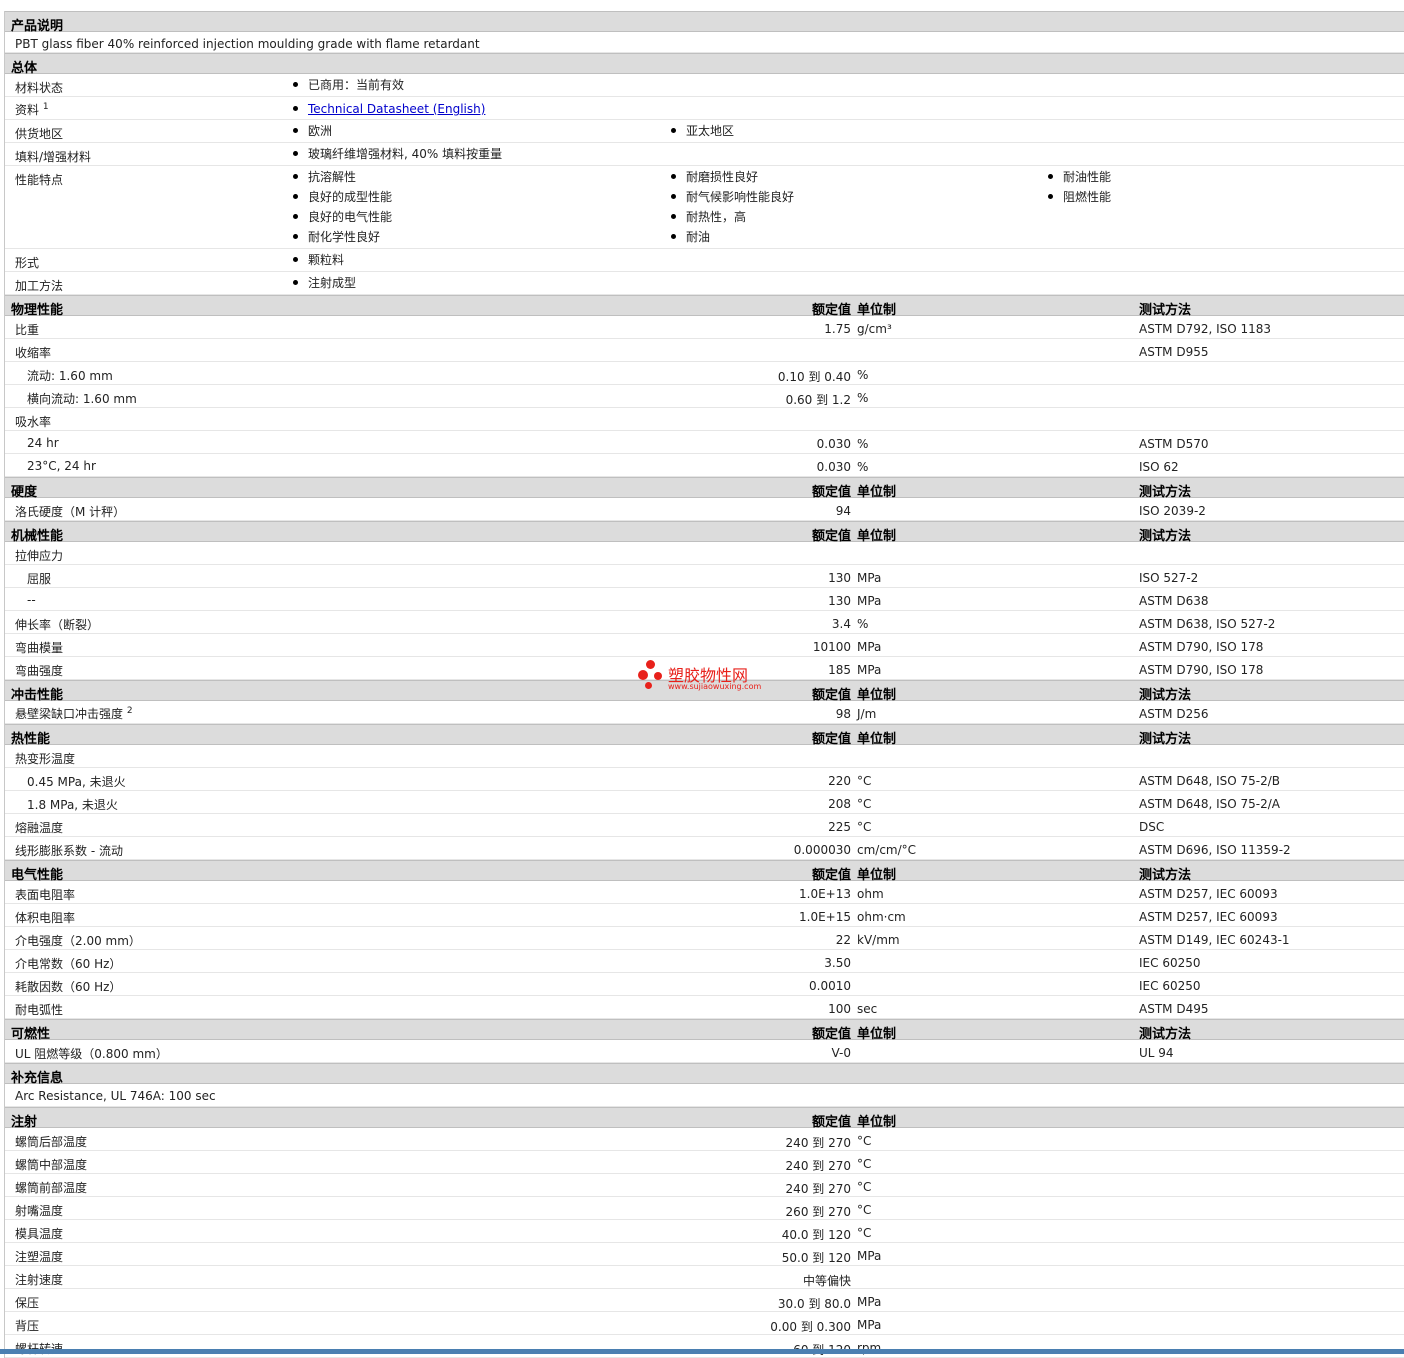  What do you see at coordinates (31, 600) in the screenshot?
I see `property-label: --` at bounding box center [31, 600].